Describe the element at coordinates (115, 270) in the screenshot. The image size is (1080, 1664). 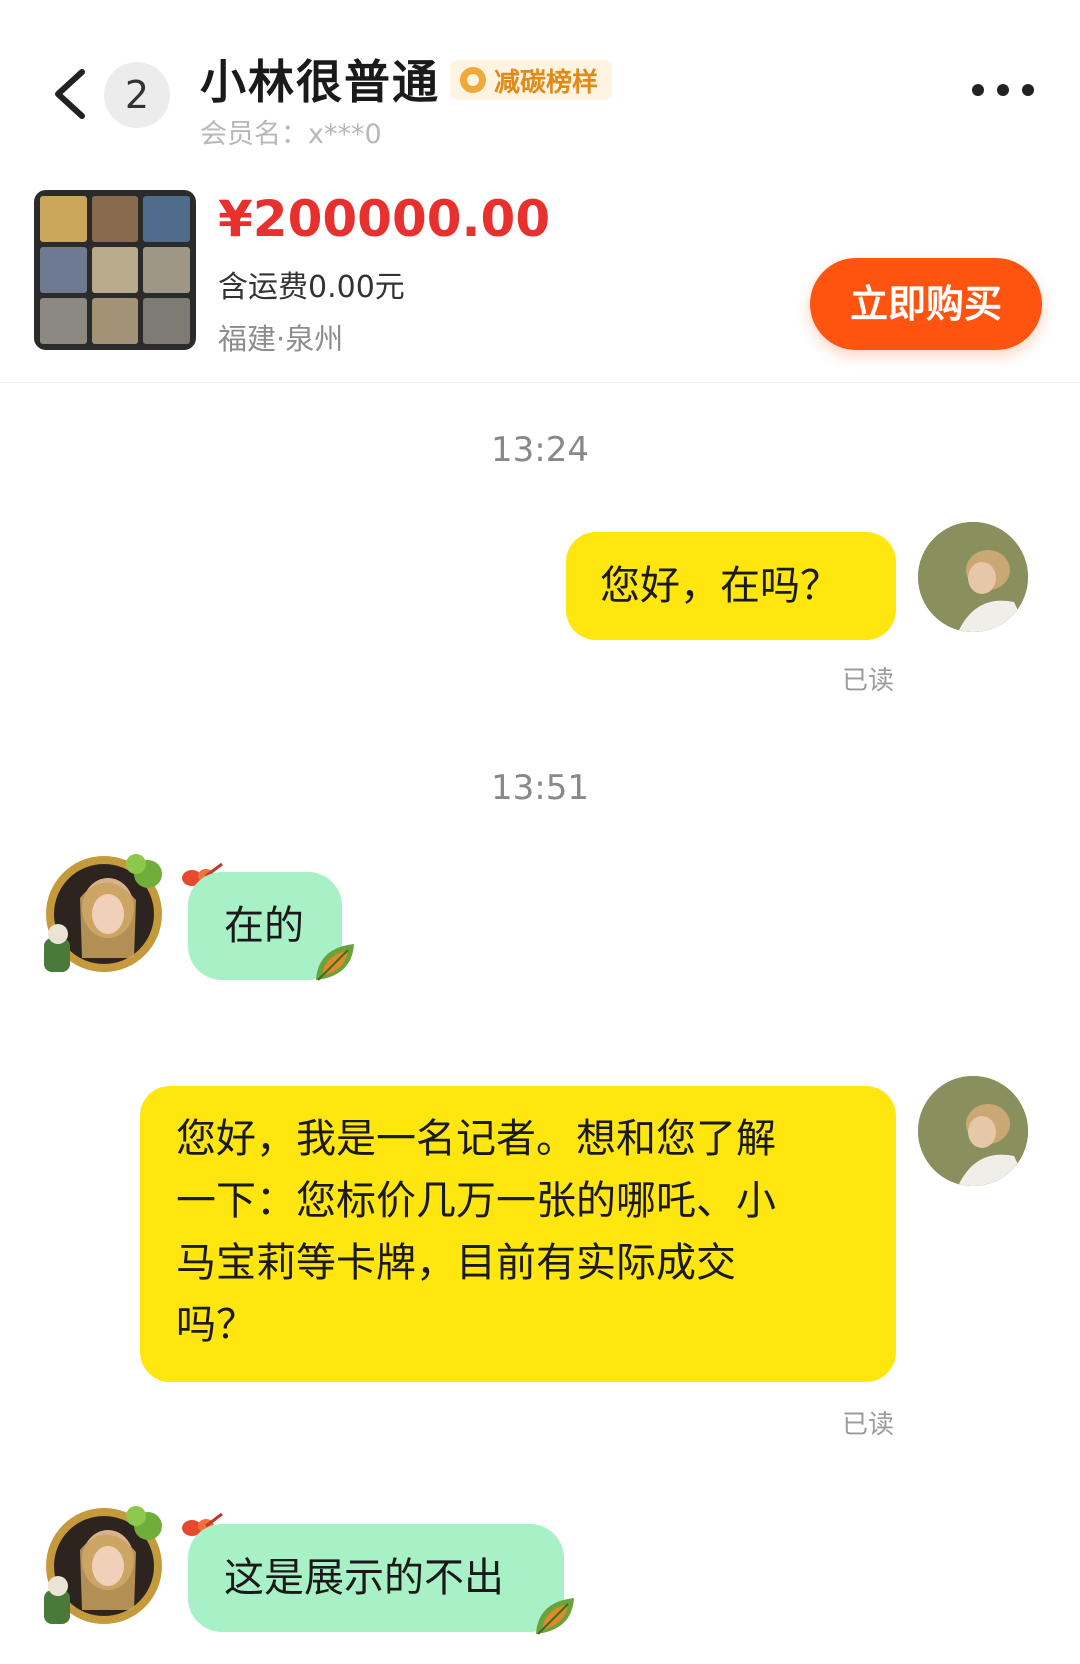
I see `product-thumbnail` at that location.